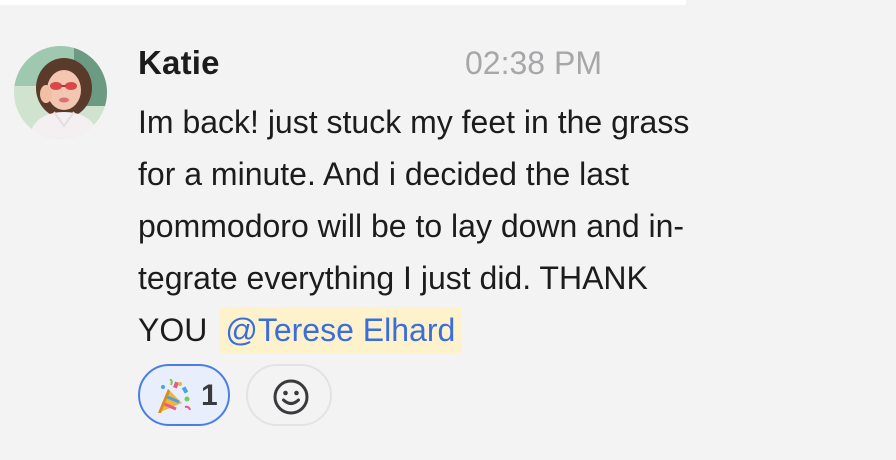 This screenshot has width=896, height=460. I want to click on message-line: tegrate everything I just did. THANK, so click(393, 278).